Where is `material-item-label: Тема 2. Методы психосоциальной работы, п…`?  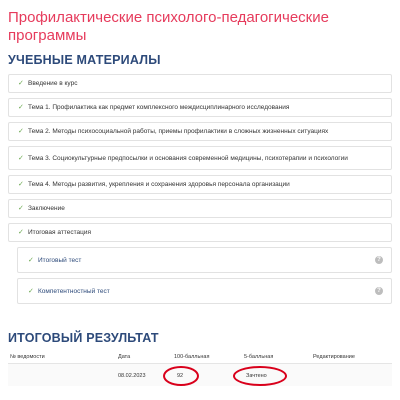 material-item-label: Тема 2. Методы психосоциальной работы, п… is located at coordinates (178, 131).